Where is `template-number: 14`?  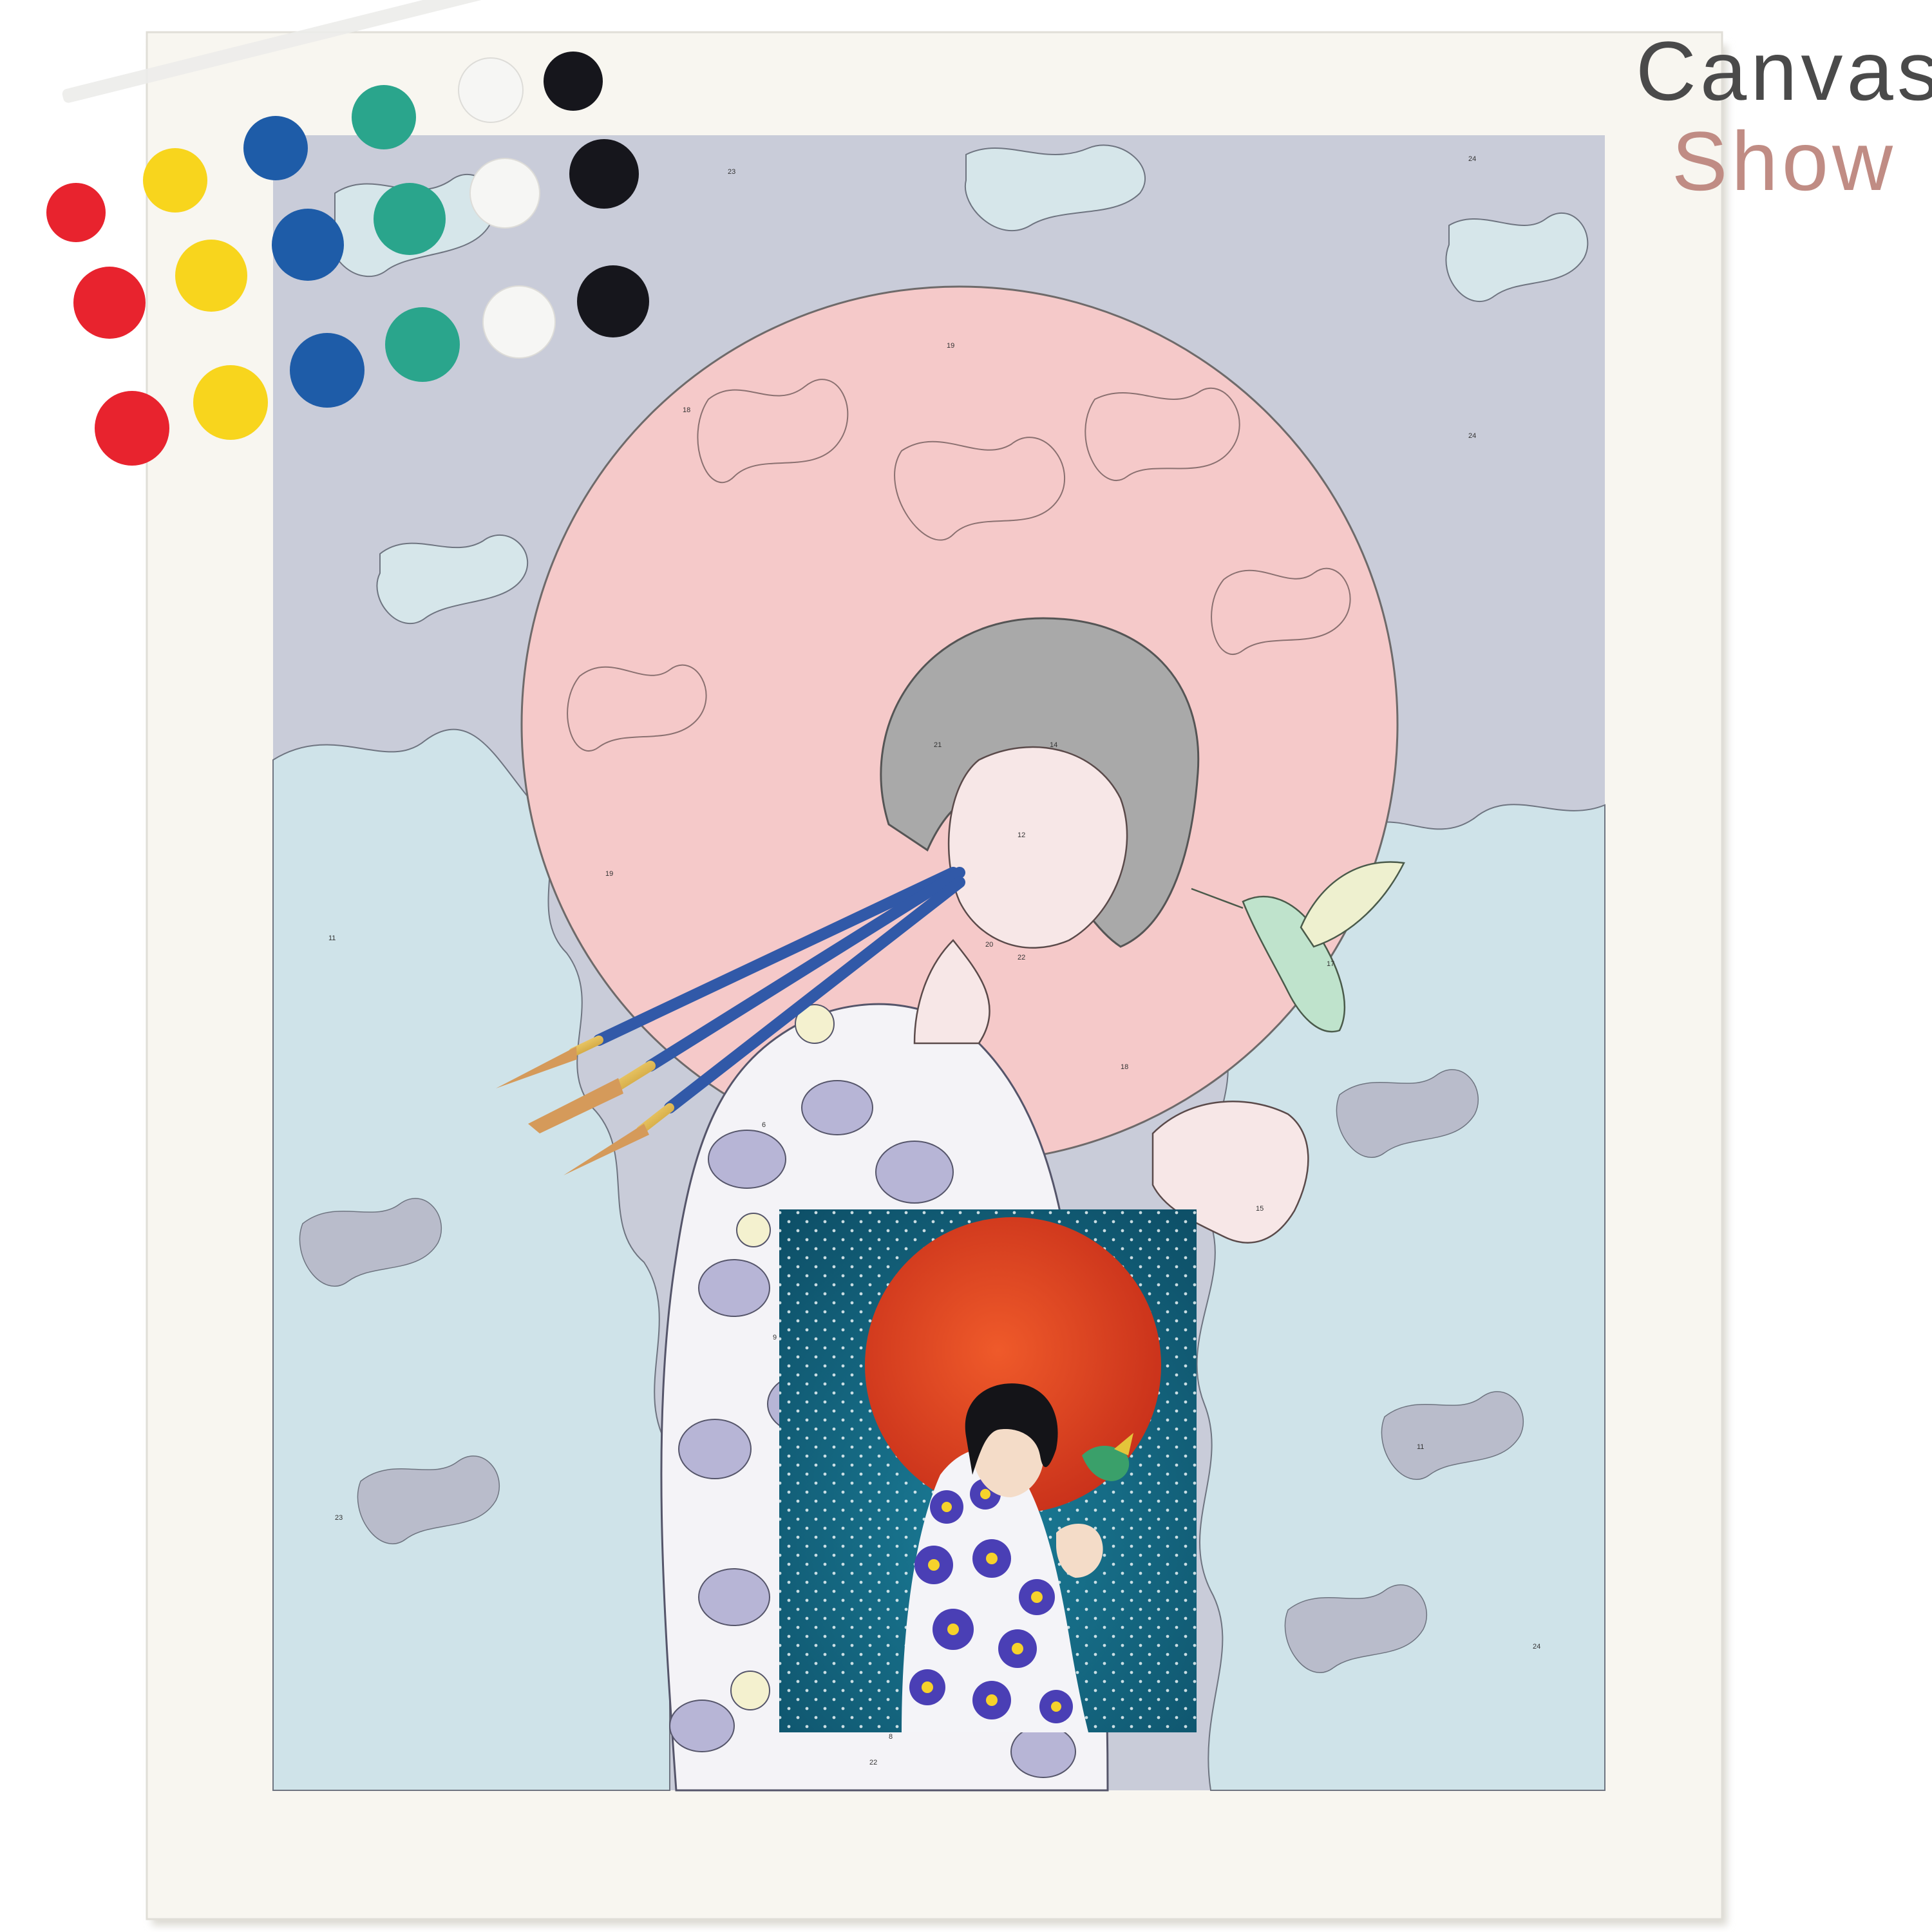 template-number: 14 is located at coordinates (1053, 745).